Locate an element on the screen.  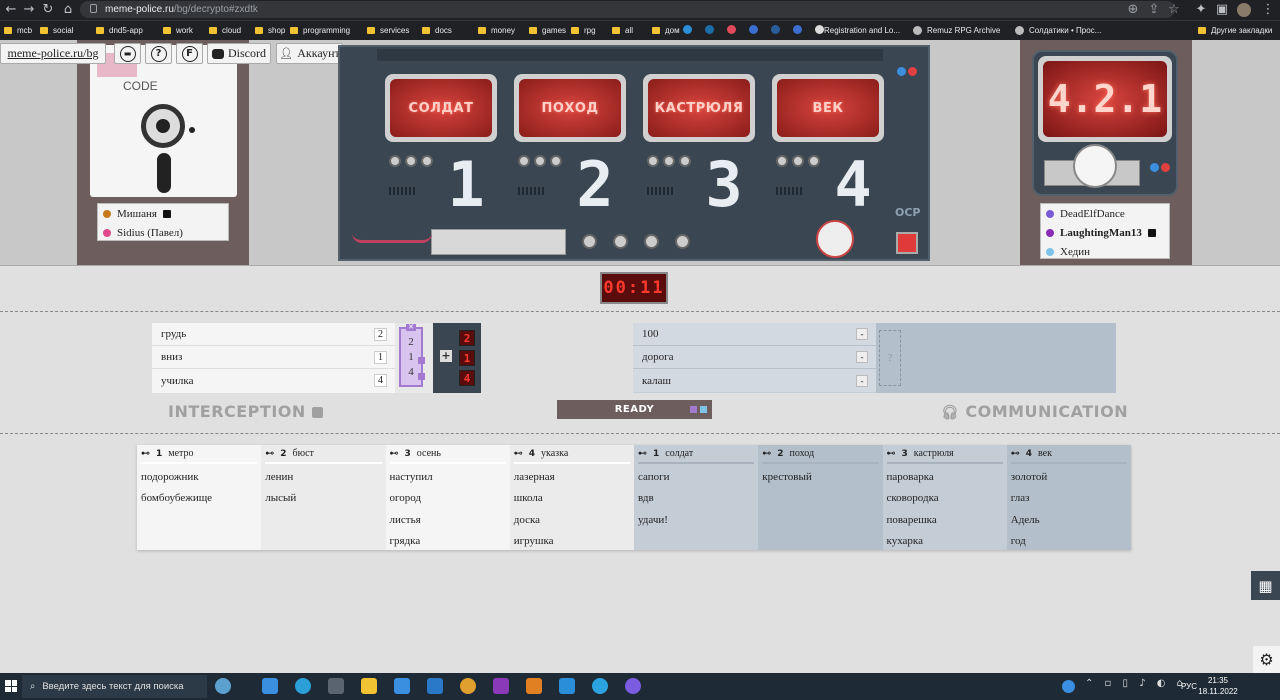
bookmark-item: dnd5-app is located at coordinates (119, 30).